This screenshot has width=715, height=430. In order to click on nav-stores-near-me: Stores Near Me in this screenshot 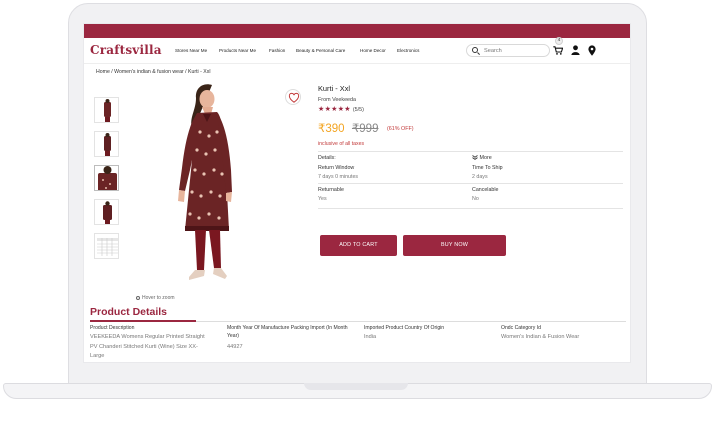, I will do `click(191, 50)`.